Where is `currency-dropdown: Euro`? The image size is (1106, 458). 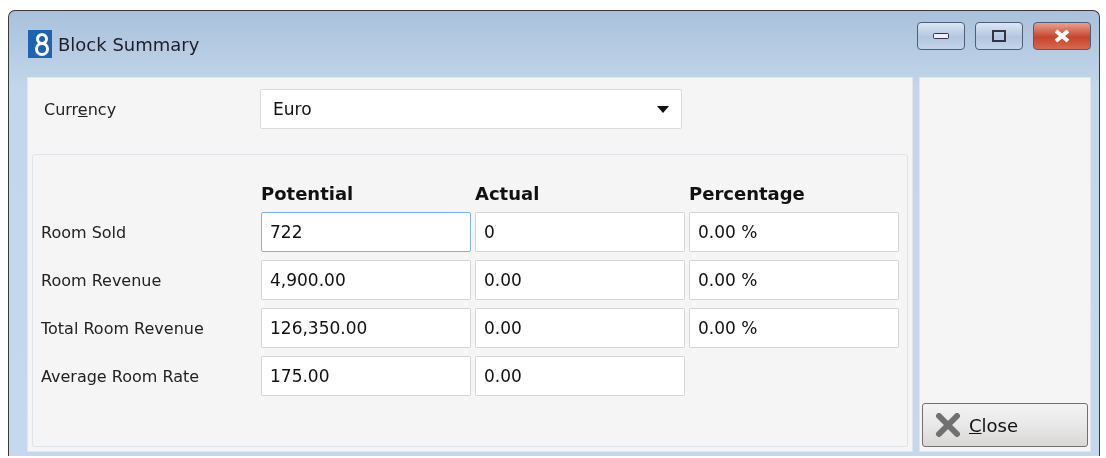
currency-dropdown: Euro is located at coordinates (471, 109).